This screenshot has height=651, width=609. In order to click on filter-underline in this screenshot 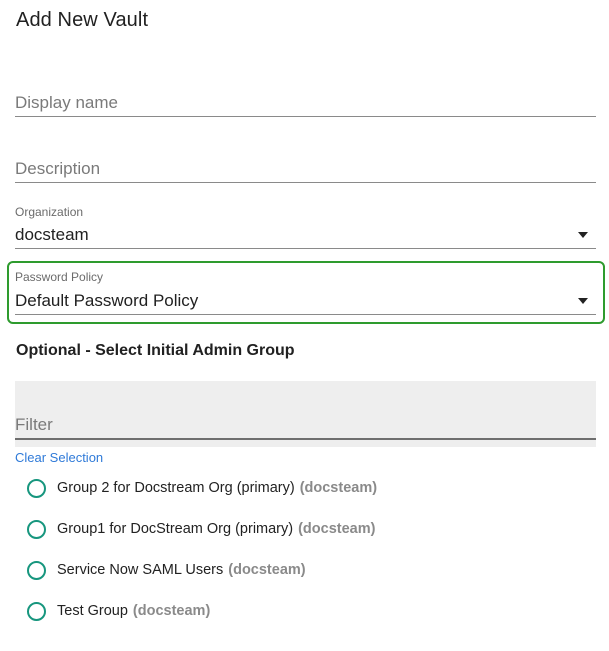, I will do `click(305, 439)`.